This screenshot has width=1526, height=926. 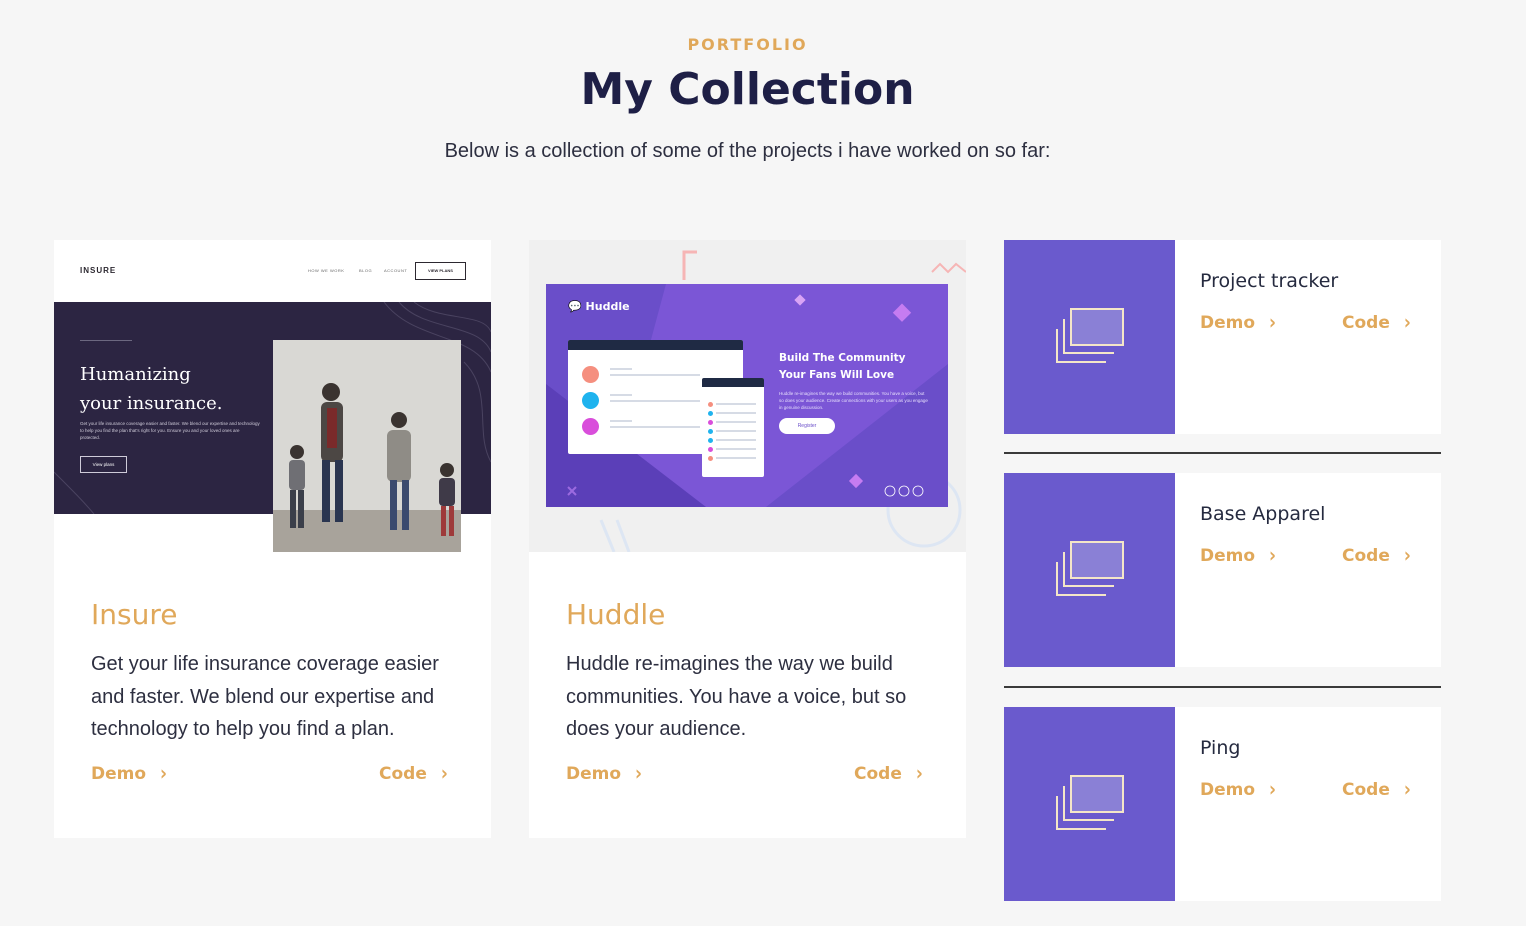 I want to click on mockup-window-small, so click(x=733, y=427).